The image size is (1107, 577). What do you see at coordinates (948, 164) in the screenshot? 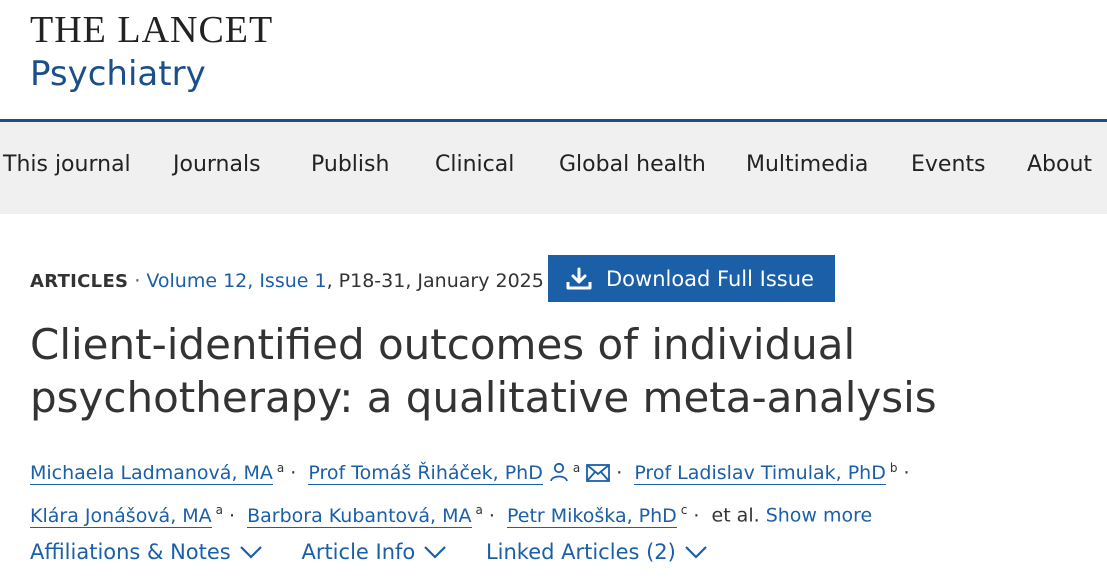
I see `nav-item-events: Events` at bounding box center [948, 164].